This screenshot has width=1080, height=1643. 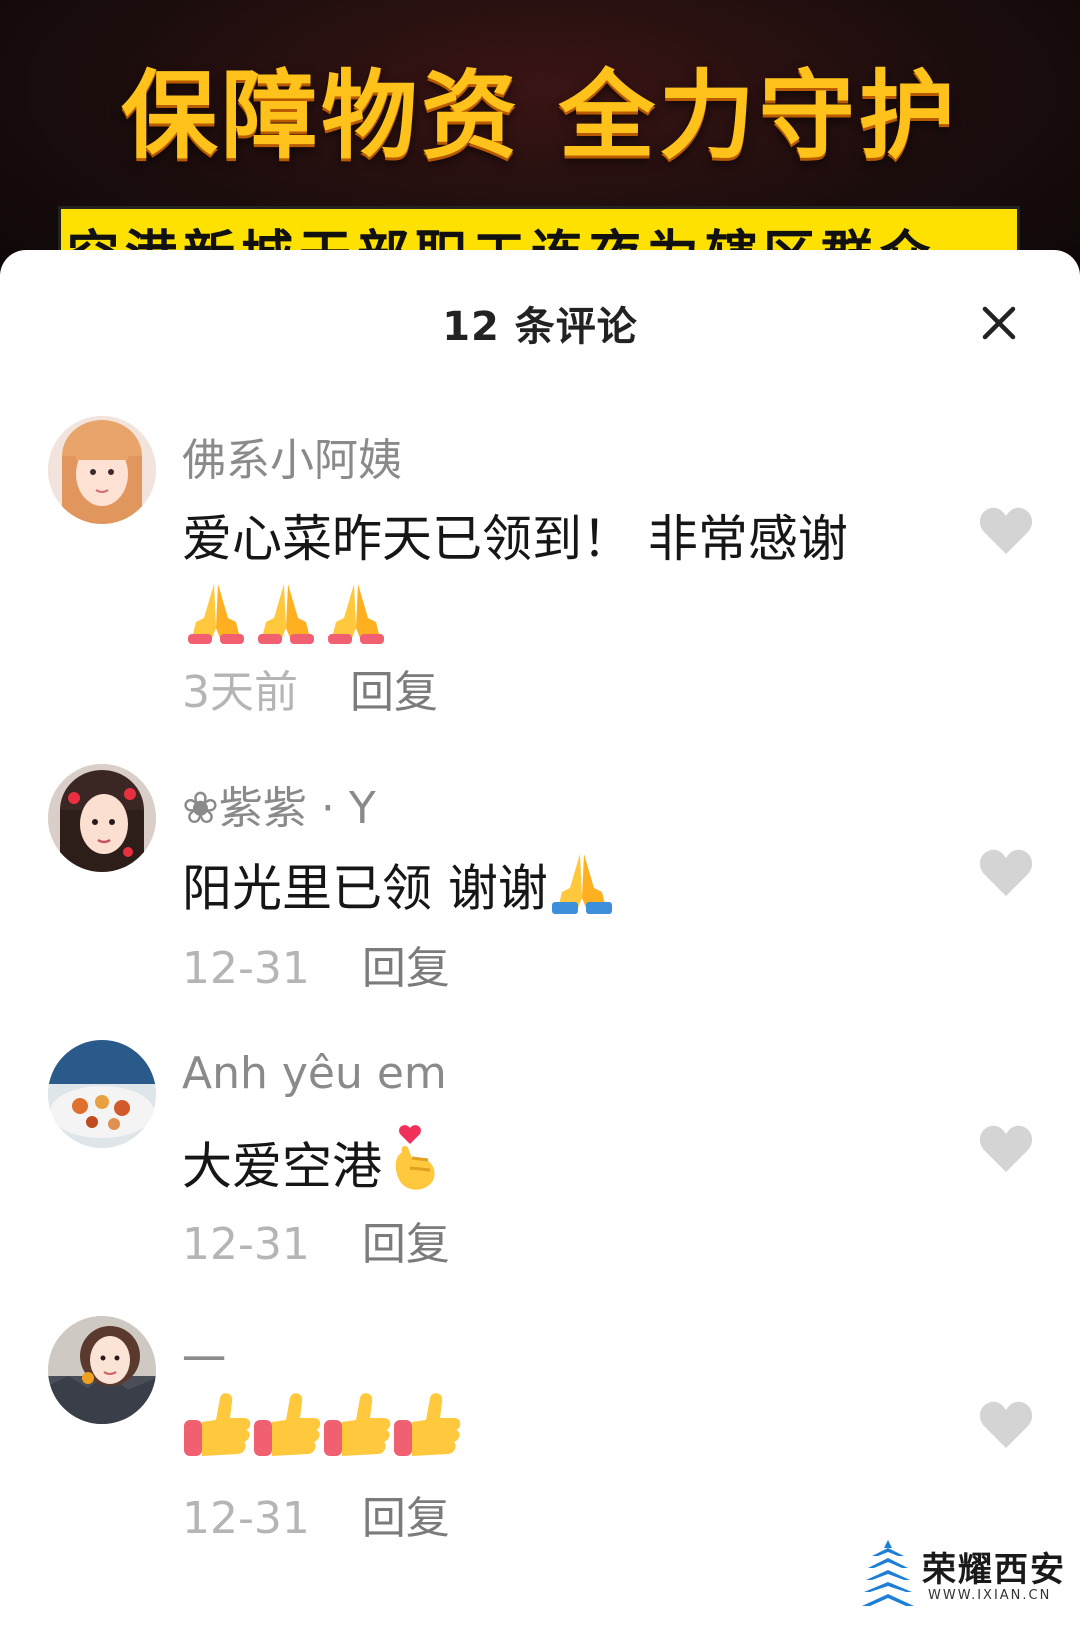 What do you see at coordinates (279, 804) in the screenshot?
I see `comment-username: ❀紫紫 · Y` at bounding box center [279, 804].